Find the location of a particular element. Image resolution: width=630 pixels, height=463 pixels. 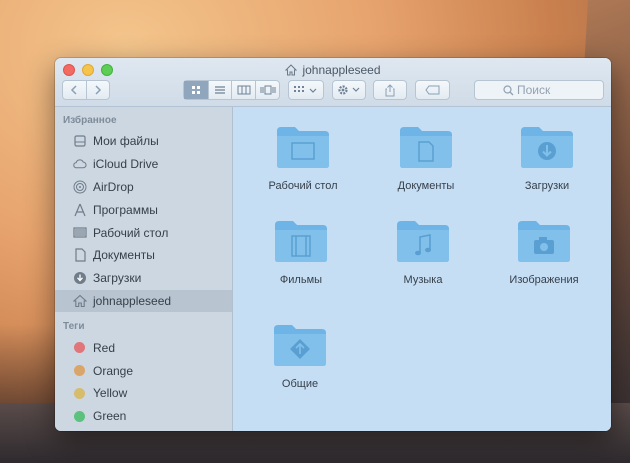

chevron-left-icon is located at coordinates (74, 90).